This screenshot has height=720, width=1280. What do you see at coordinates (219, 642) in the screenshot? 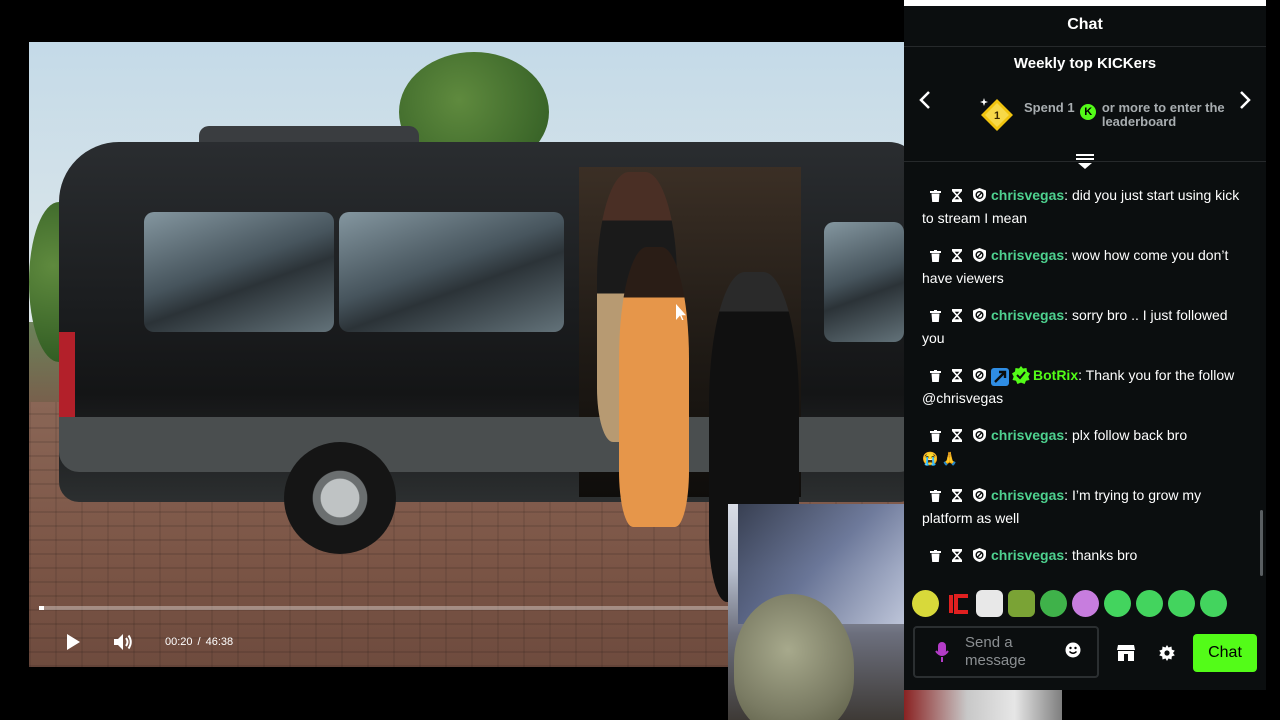
I see `duration: 46:38` at bounding box center [219, 642].